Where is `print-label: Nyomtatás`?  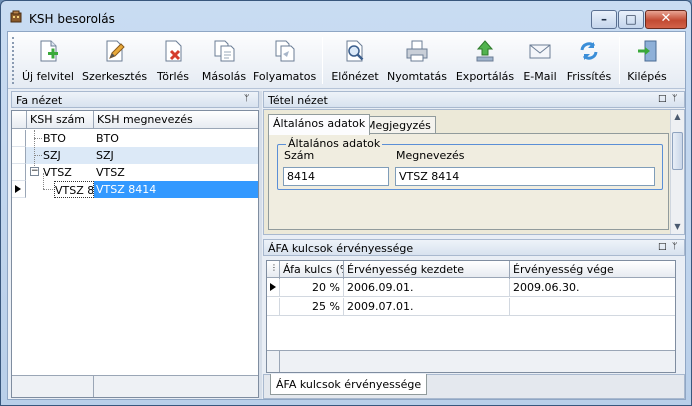 print-label: Nyomtatás is located at coordinates (417, 76).